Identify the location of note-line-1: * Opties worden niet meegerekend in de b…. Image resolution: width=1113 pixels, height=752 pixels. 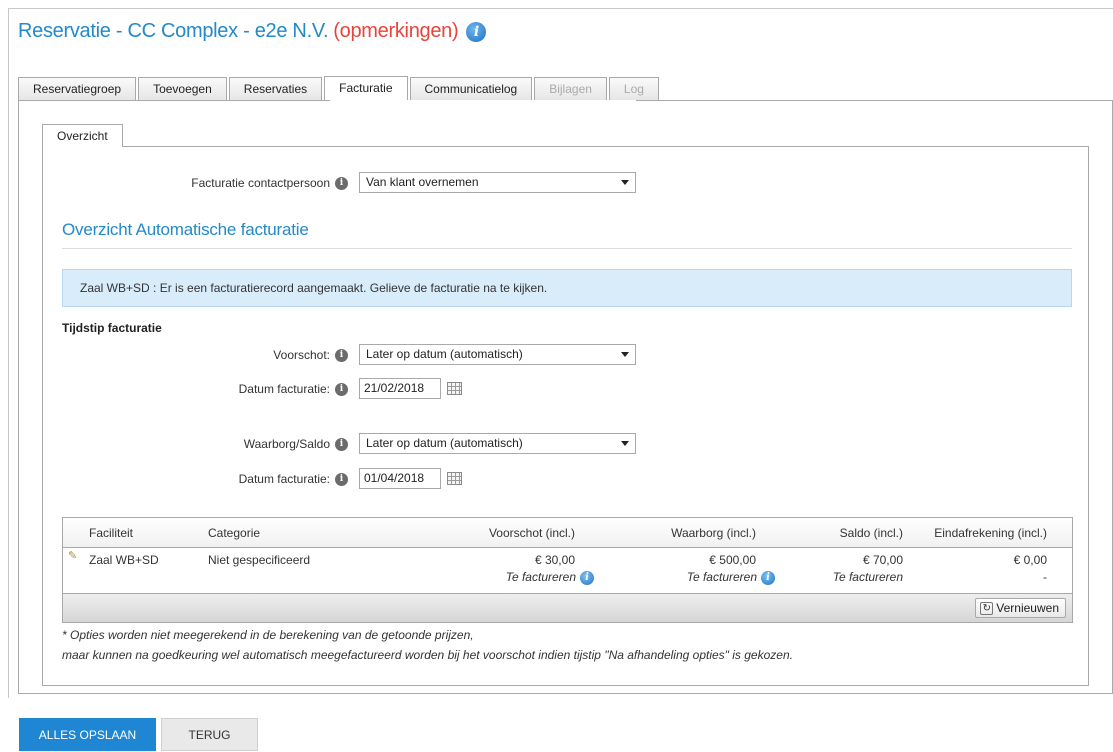
(268, 635).